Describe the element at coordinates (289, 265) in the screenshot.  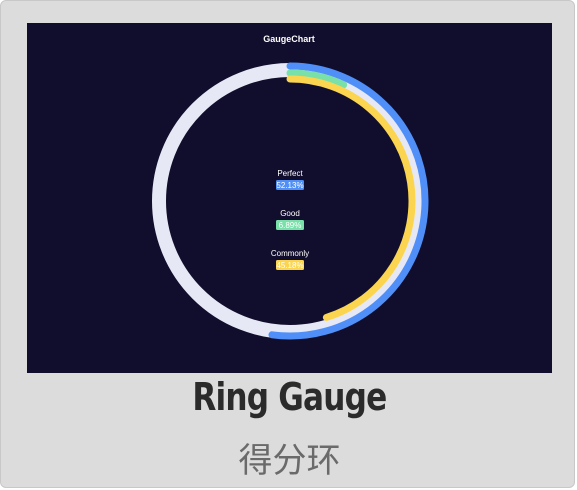
I see `value-label-commonly: 45.18%` at that location.